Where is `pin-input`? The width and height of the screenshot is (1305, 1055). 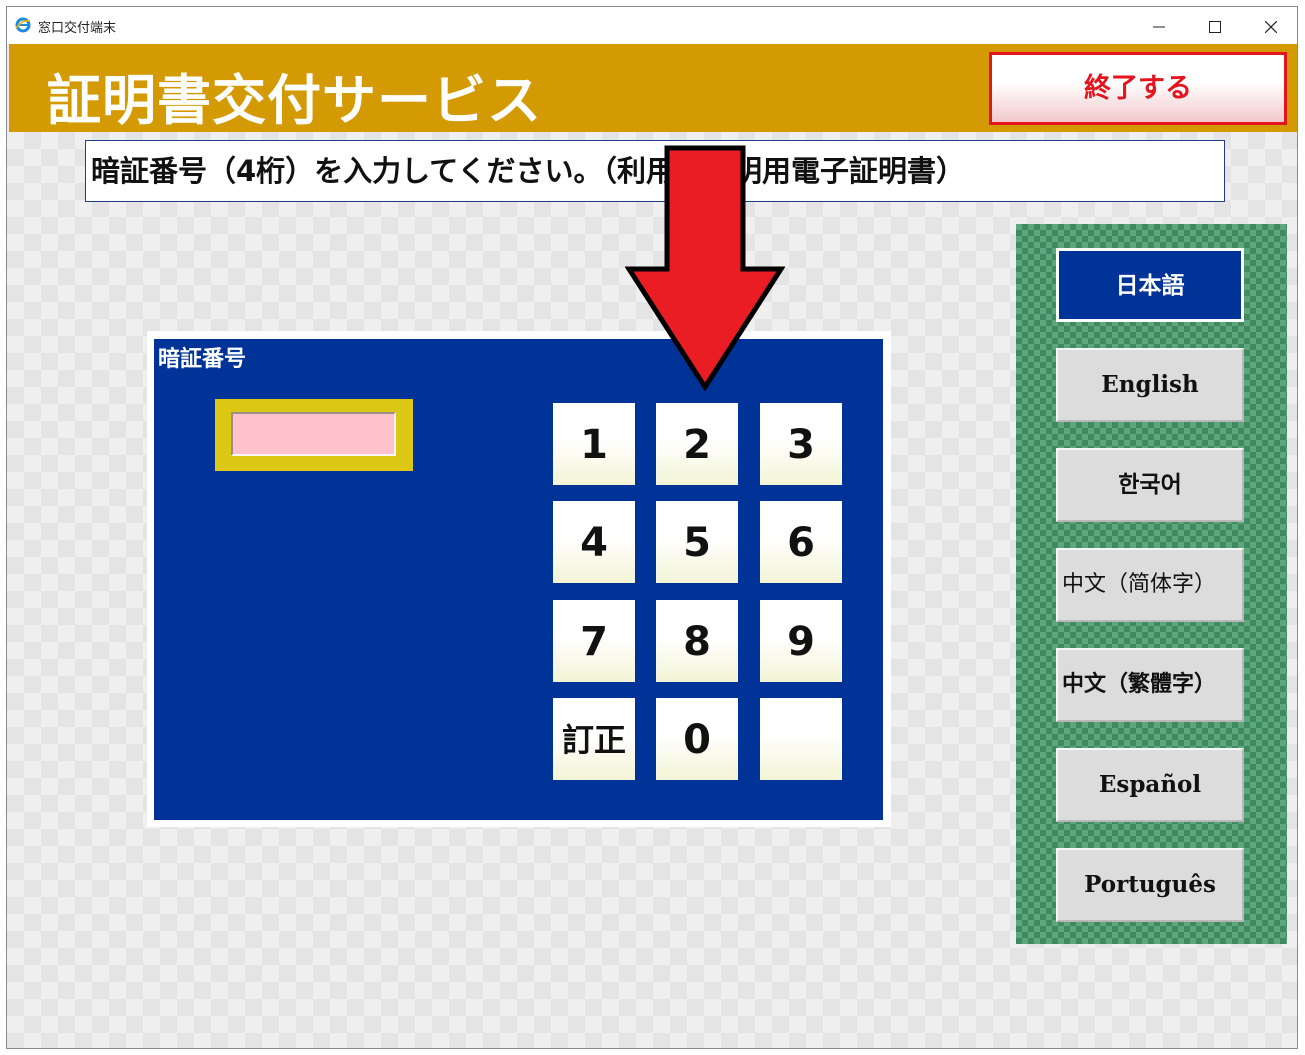 pin-input is located at coordinates (313, 434).